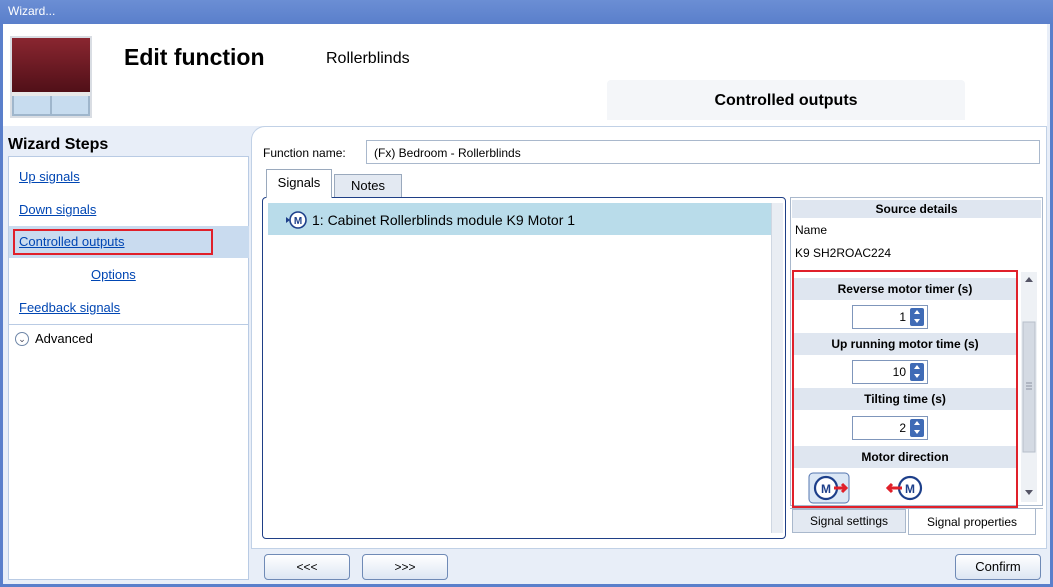 Image resolution: width=1053 pixels, height=587 pixels. I want to click on tab-signals: Signals, so click(299, 183).